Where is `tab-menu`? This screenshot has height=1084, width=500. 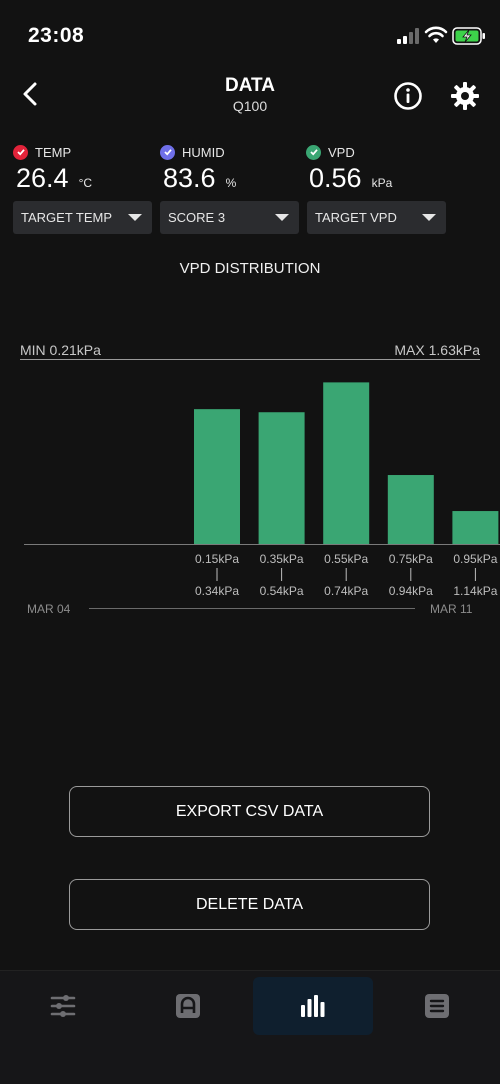
tab-menu is located at coordinates (437, 1006).